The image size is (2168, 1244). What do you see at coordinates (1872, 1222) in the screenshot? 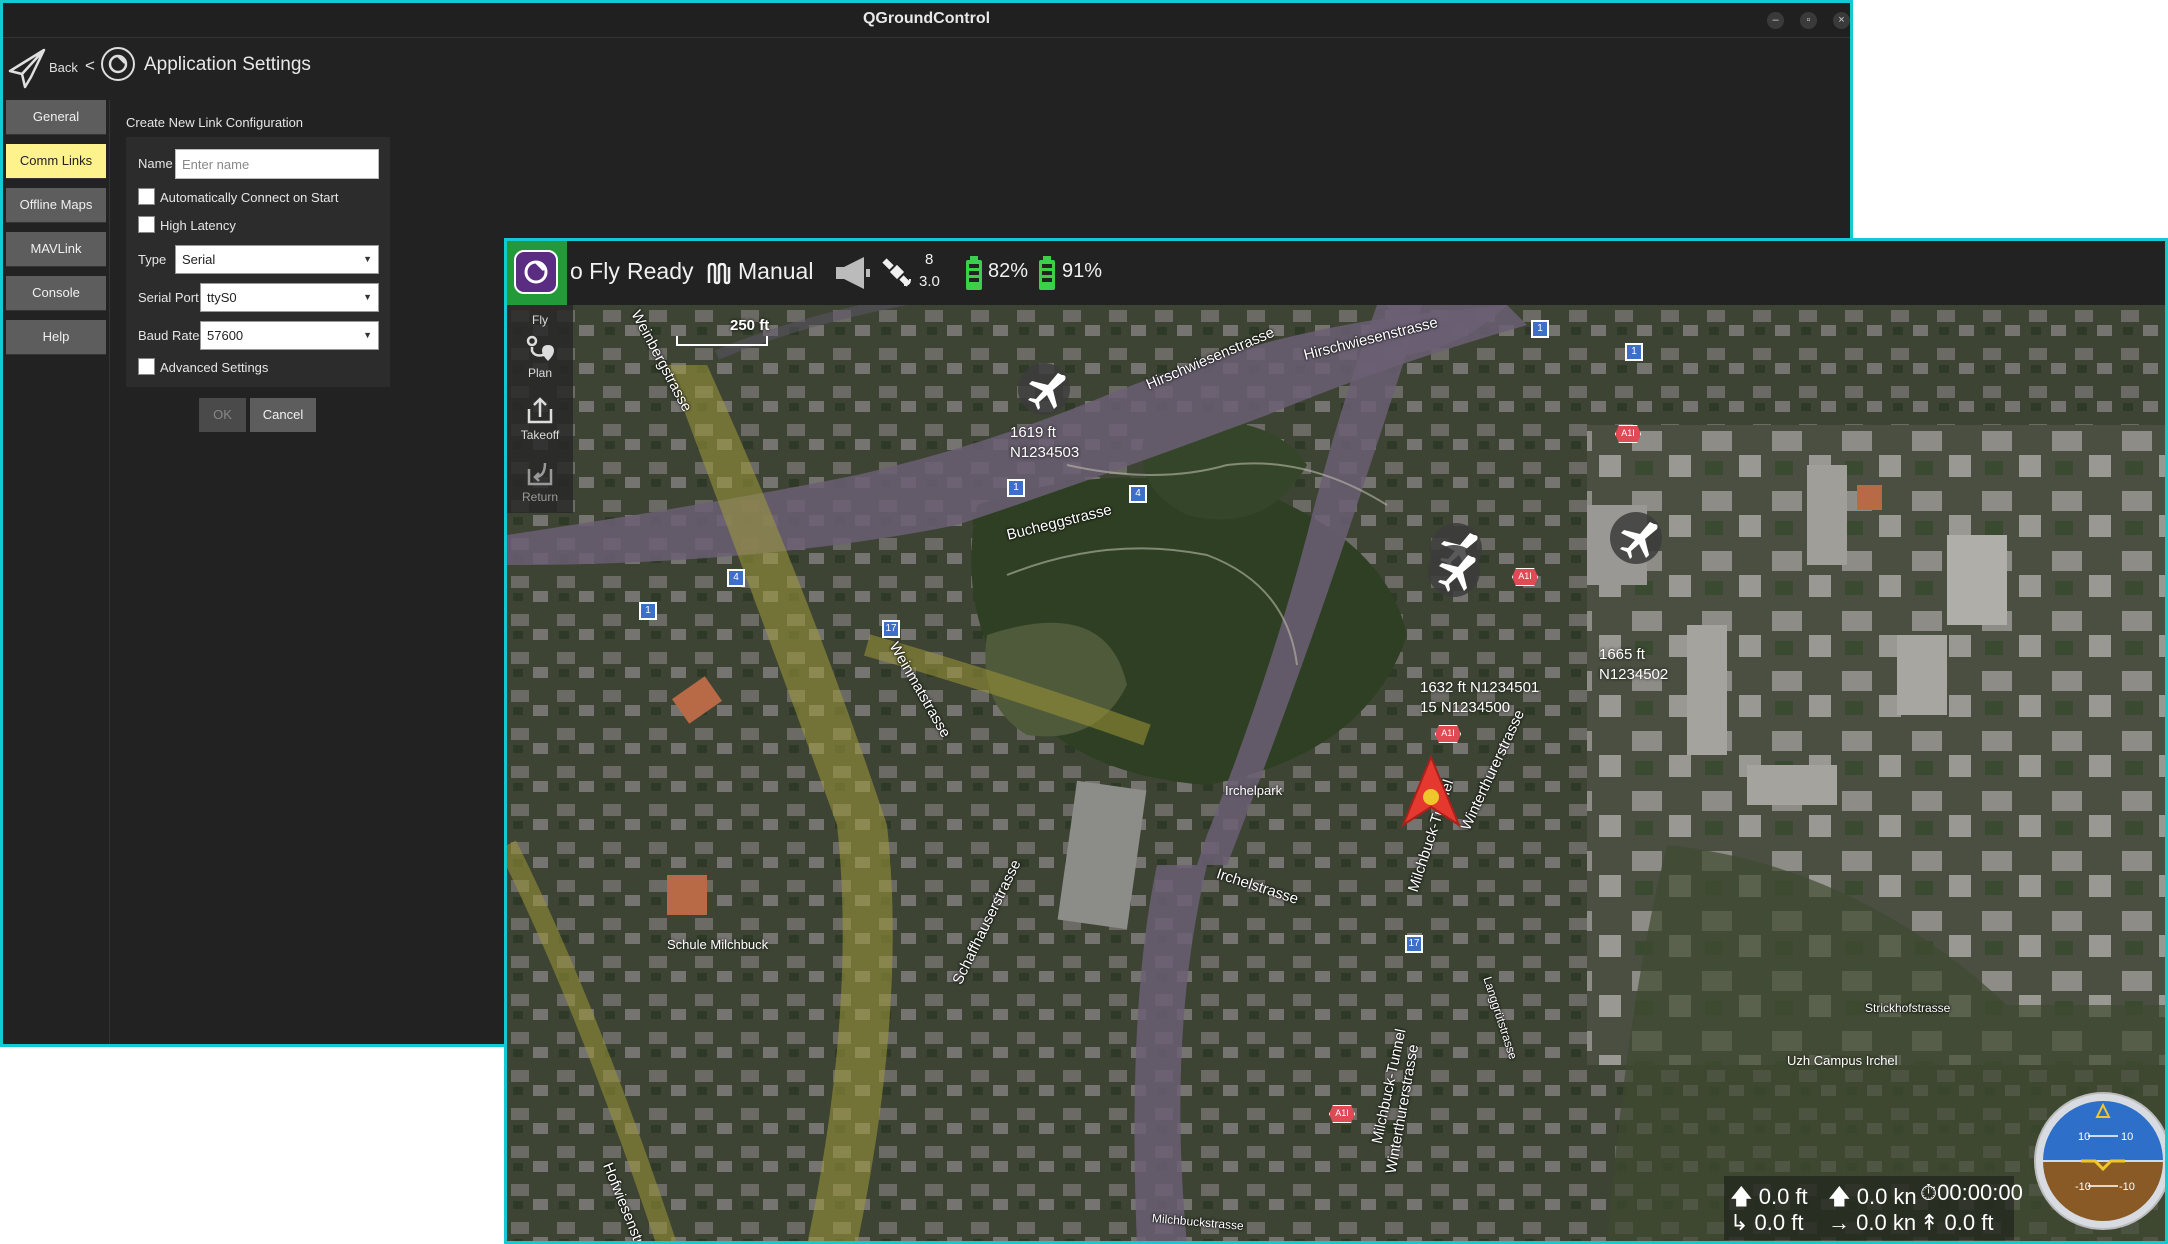
I see `horizontal-speed: → 0.0 kn` at bounding box center [1872, 1222].